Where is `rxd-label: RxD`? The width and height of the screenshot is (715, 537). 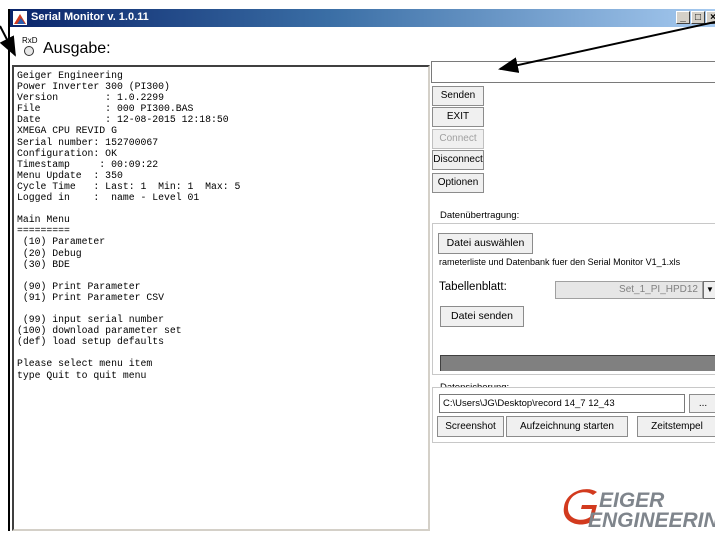 rxd-label: RxD is located at coordinates (30, 40).